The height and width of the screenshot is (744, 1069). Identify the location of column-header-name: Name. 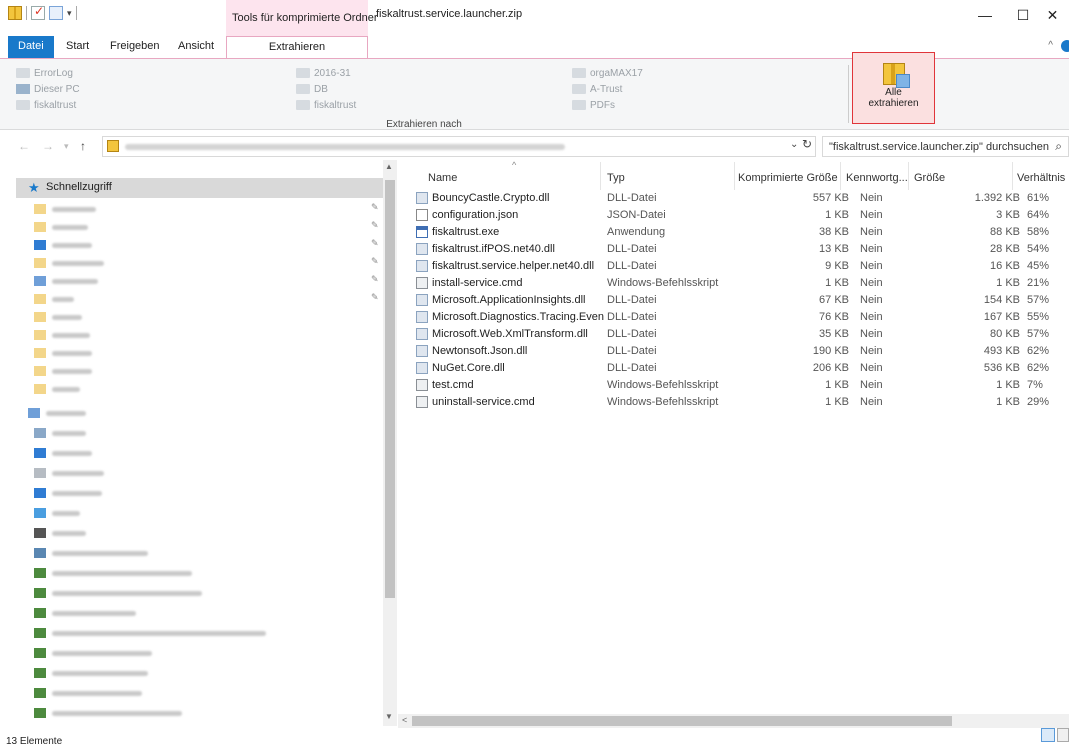
(442, 178).